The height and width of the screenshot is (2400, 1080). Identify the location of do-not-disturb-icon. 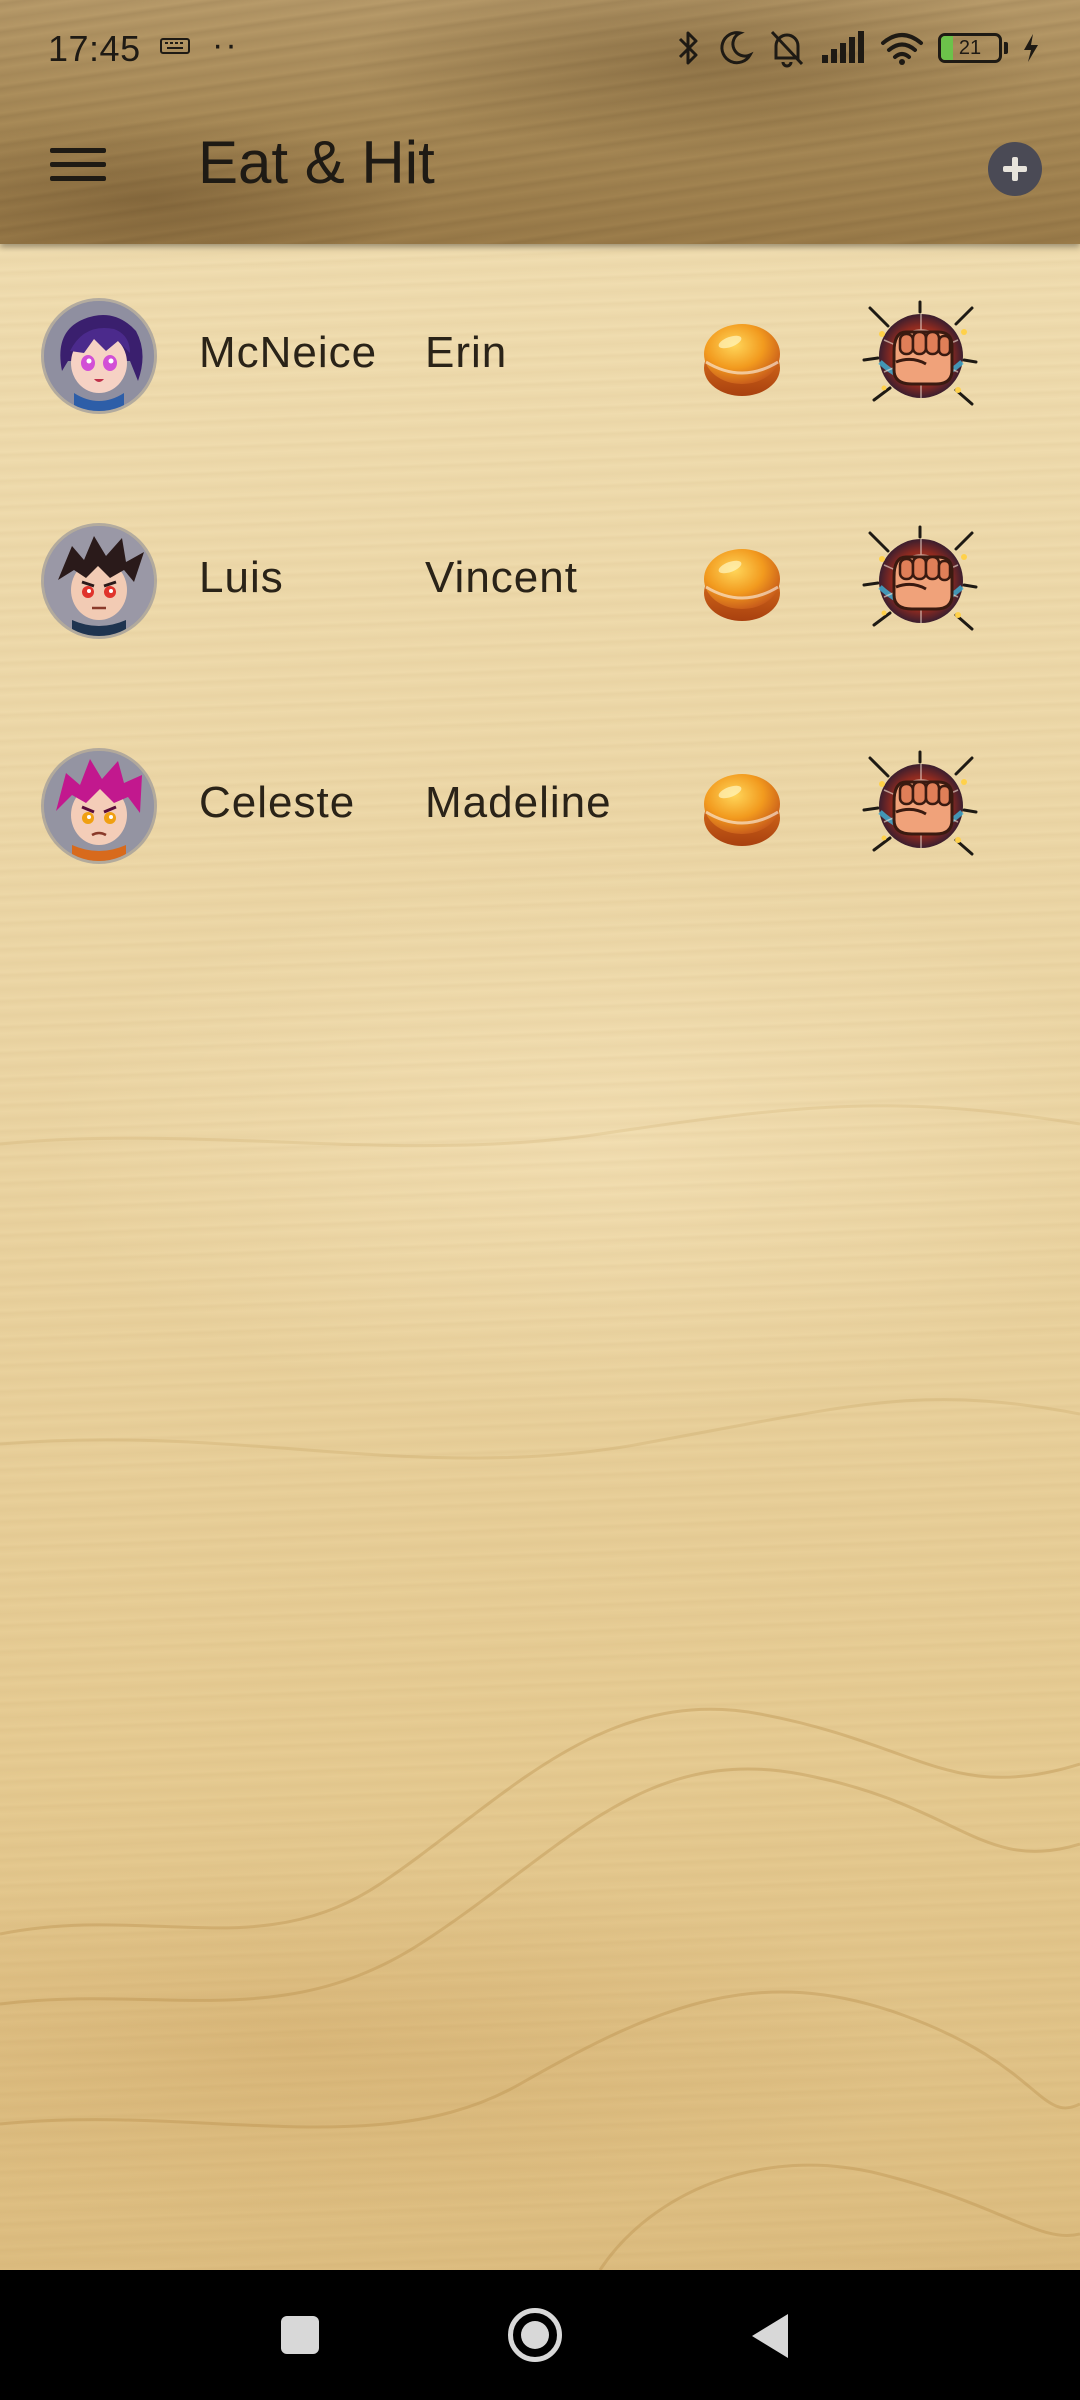
(735, 48).